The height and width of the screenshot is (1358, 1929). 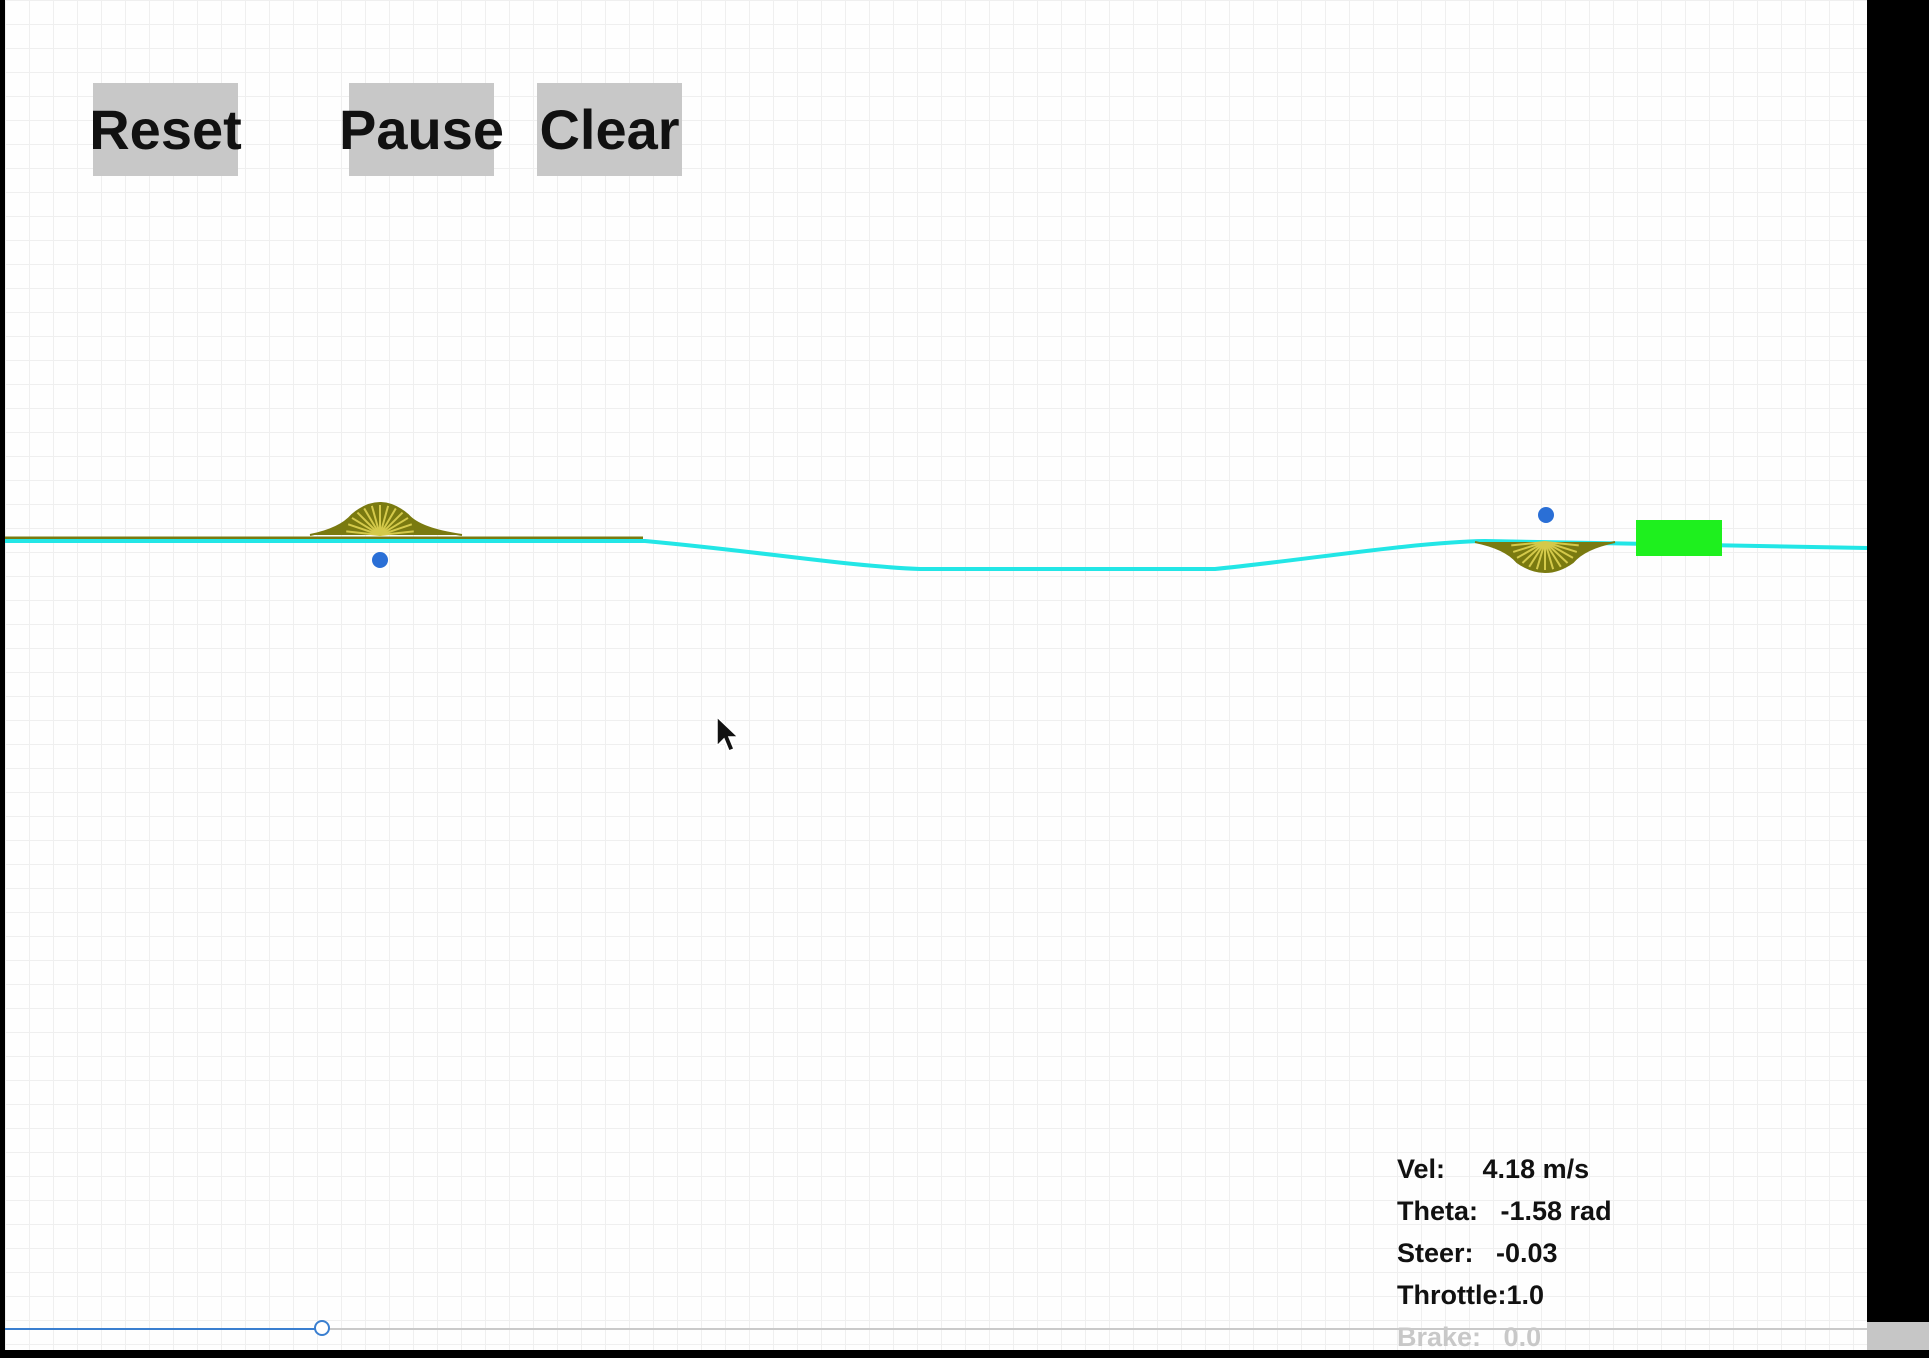 I want to click on reset-button: Reset, so click(x=165, y=129).